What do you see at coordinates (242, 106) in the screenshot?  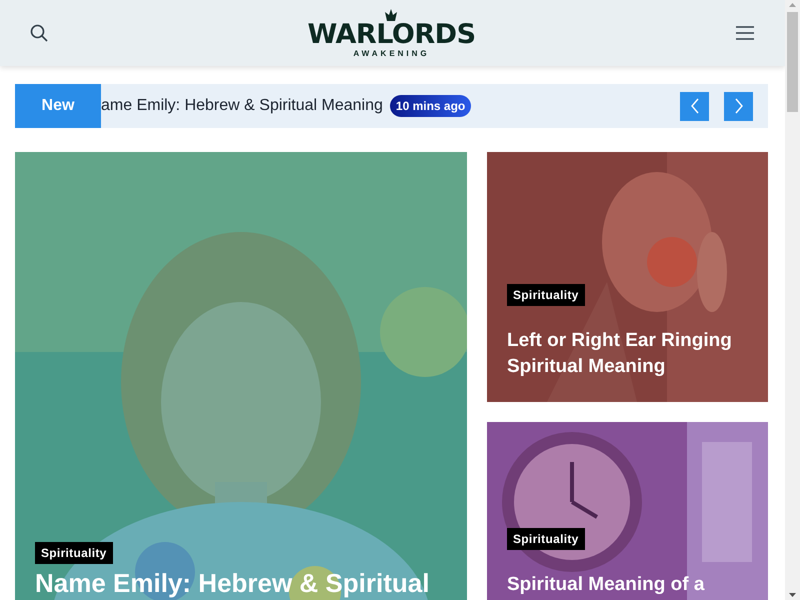 I see `ticker-headline: ame Emily: Hebrew & Spiritual Meaning` at bounding box center [242, 106].